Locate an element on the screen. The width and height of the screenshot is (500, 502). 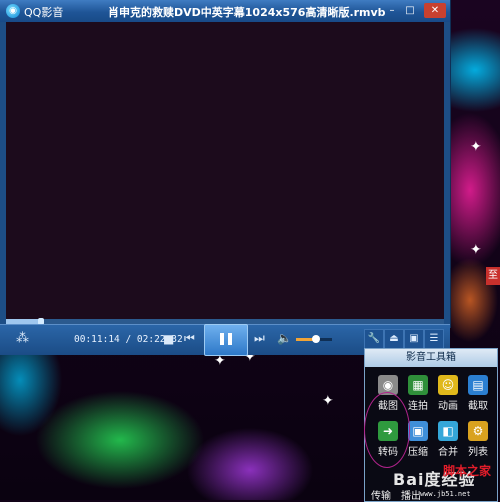
site-logo-text: 脚本之家 is located at coordinates (467, 471).